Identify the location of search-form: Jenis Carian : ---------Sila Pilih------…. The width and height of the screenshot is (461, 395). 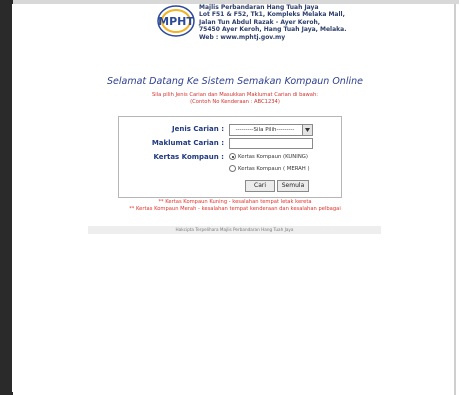
(230, 157).